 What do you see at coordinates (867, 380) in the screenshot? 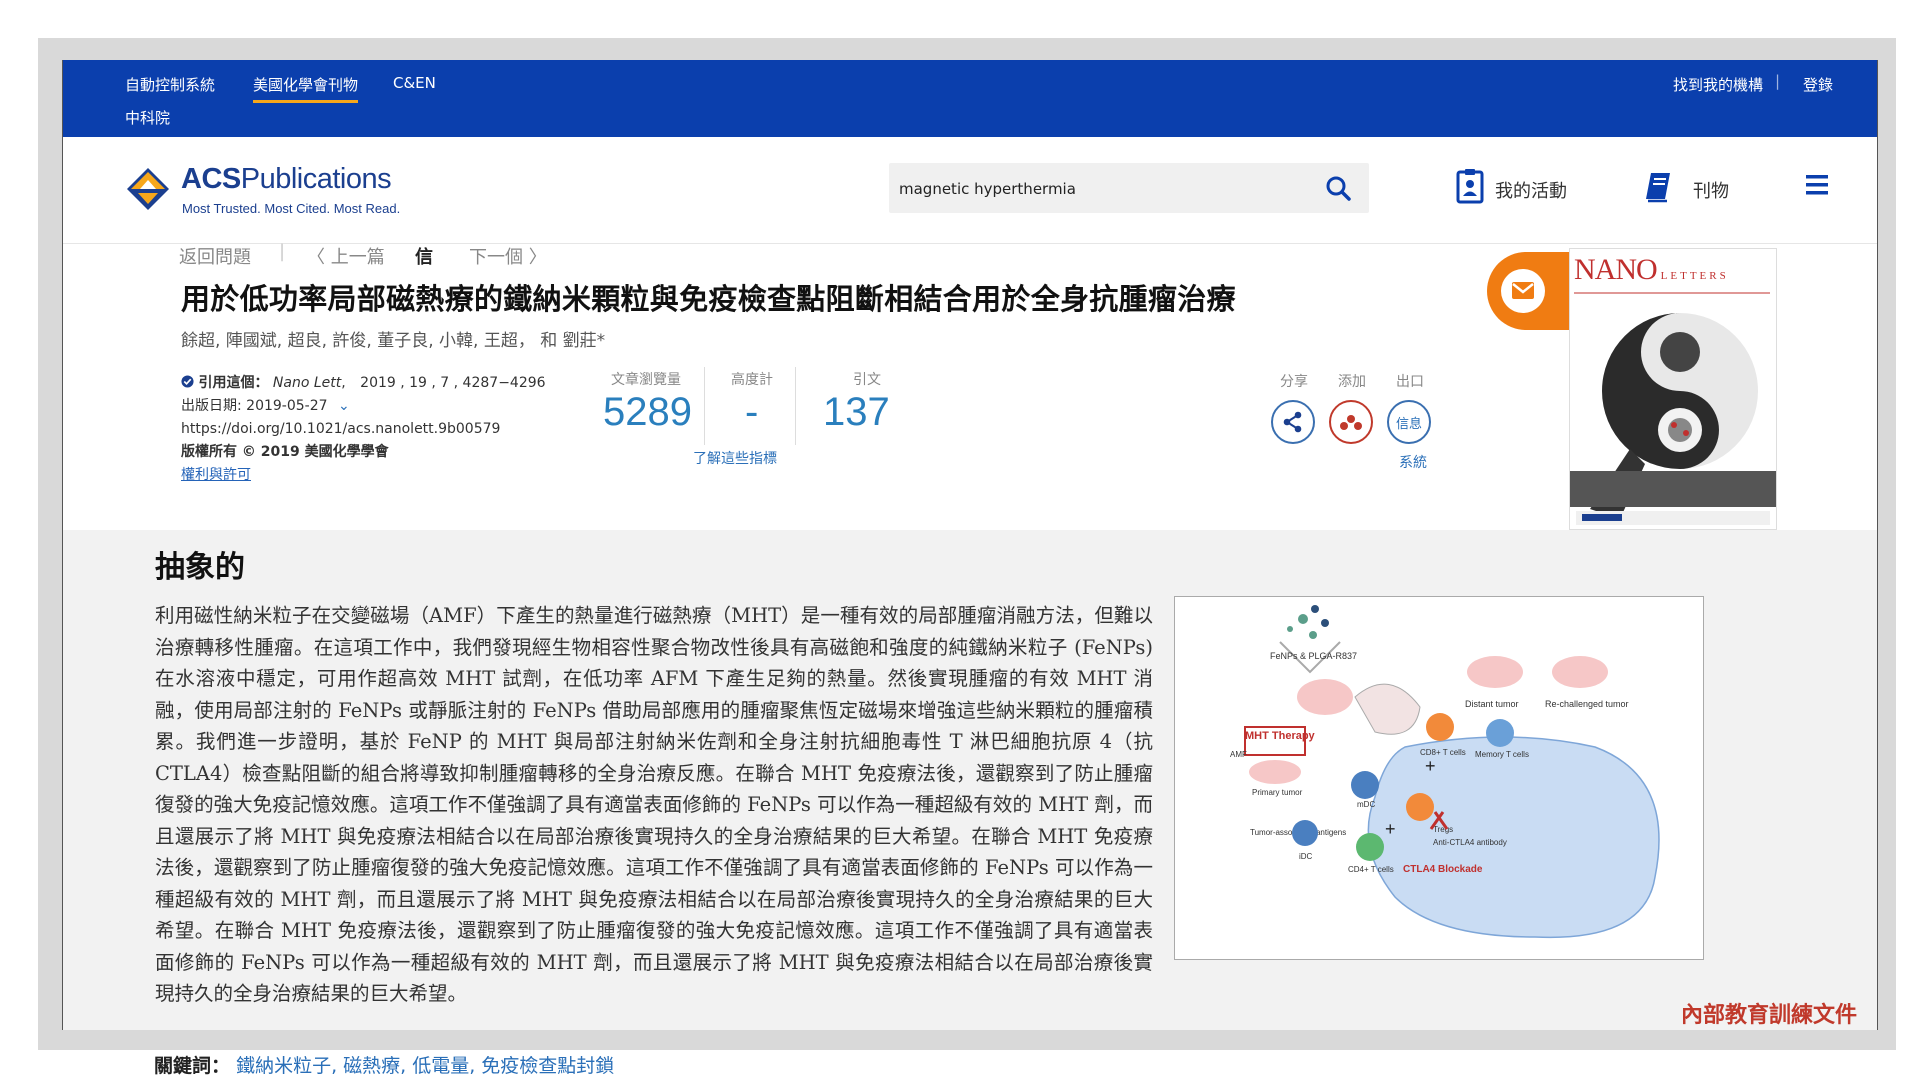
I see `citations-label: 引文` at bounding box center [867, 380].